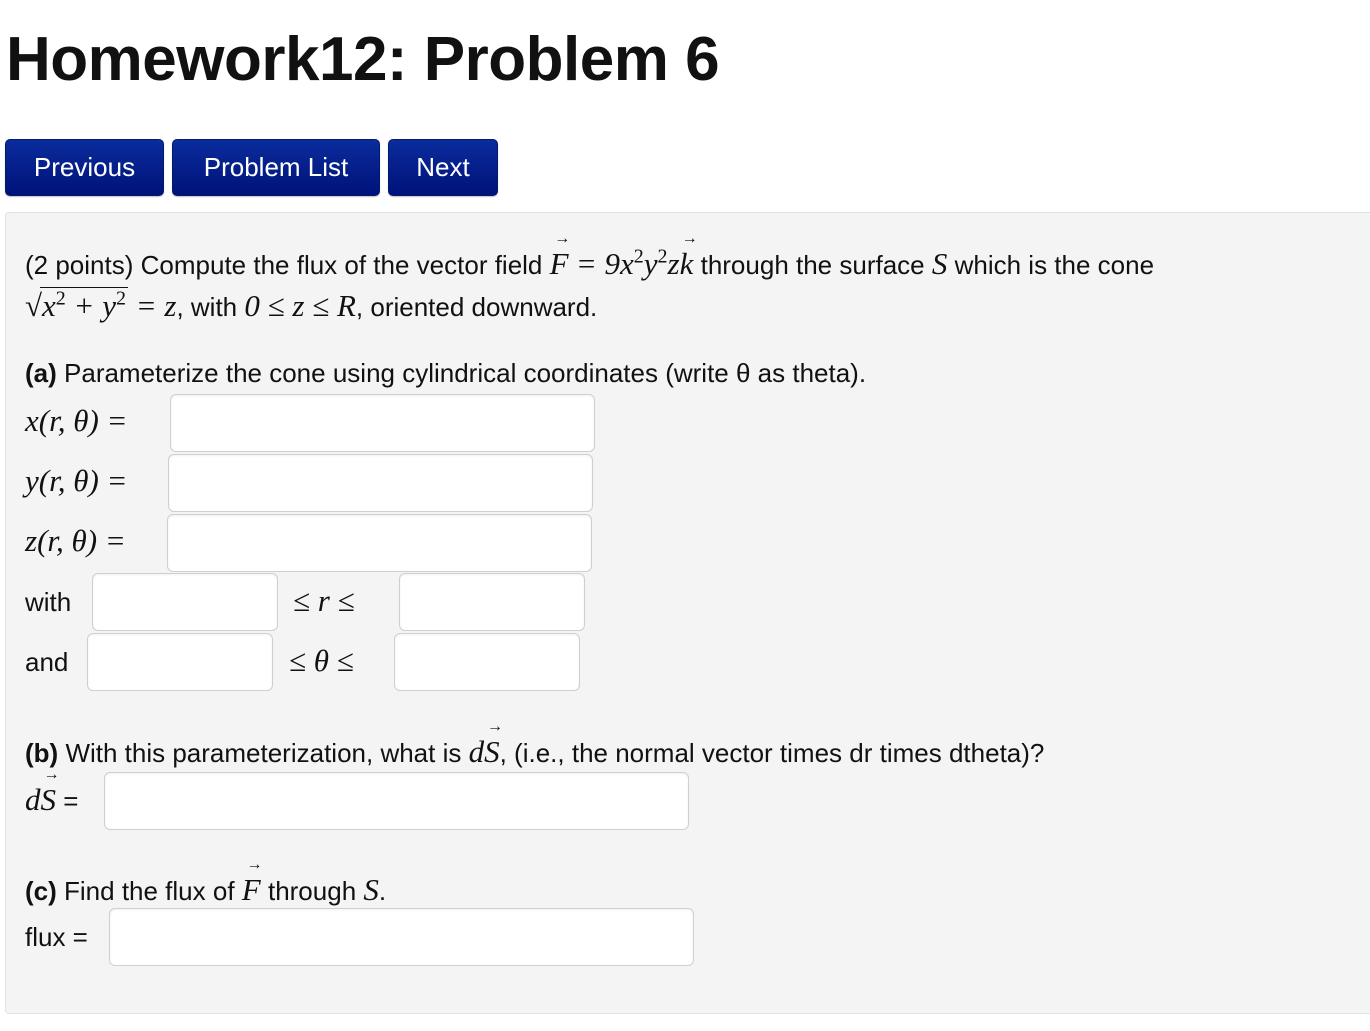  I want to click on problem-list-button: Problem List, so click(276, 167).